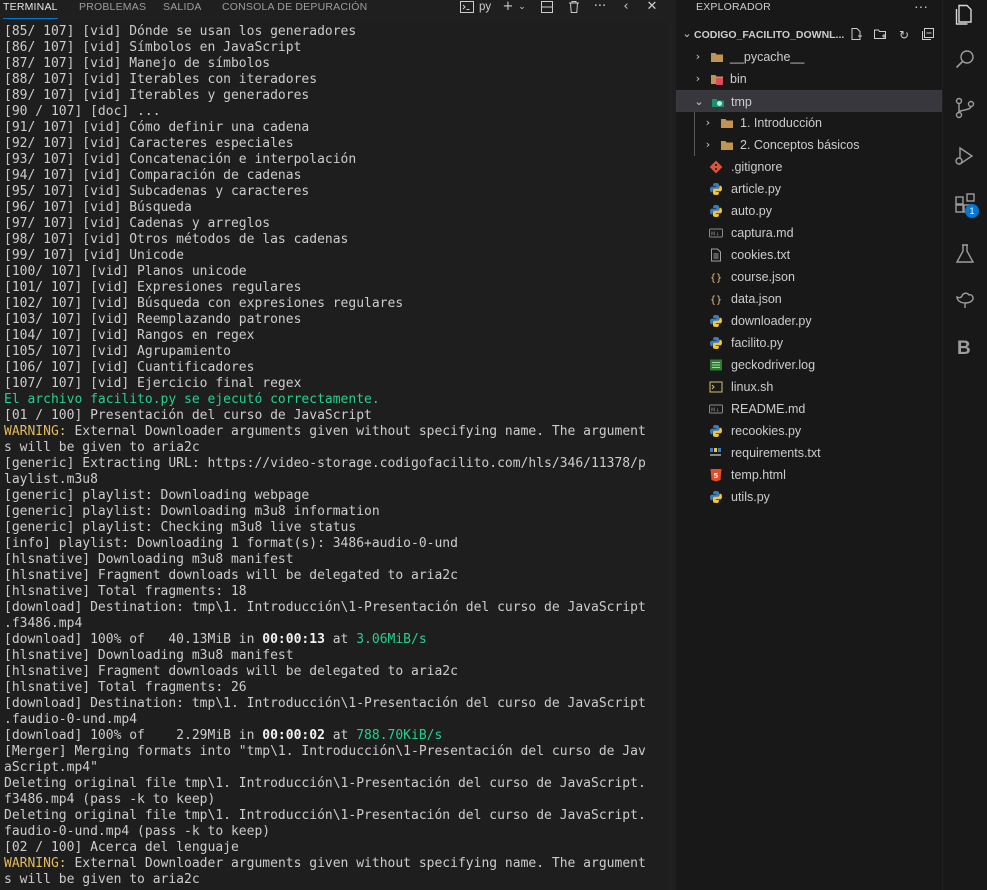  I want to click on tab-consola-depuracion: CONSOLA DE DEPURACIÓN, so click(294, 9).